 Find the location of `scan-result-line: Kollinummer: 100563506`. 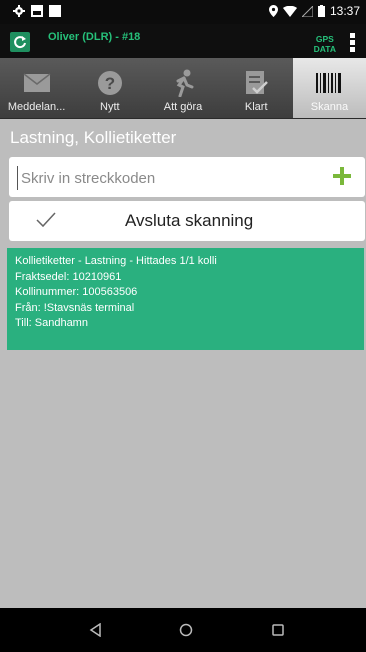

scan-result-line: Kollinummer: 100563506 is located at coordinates (76, 292).